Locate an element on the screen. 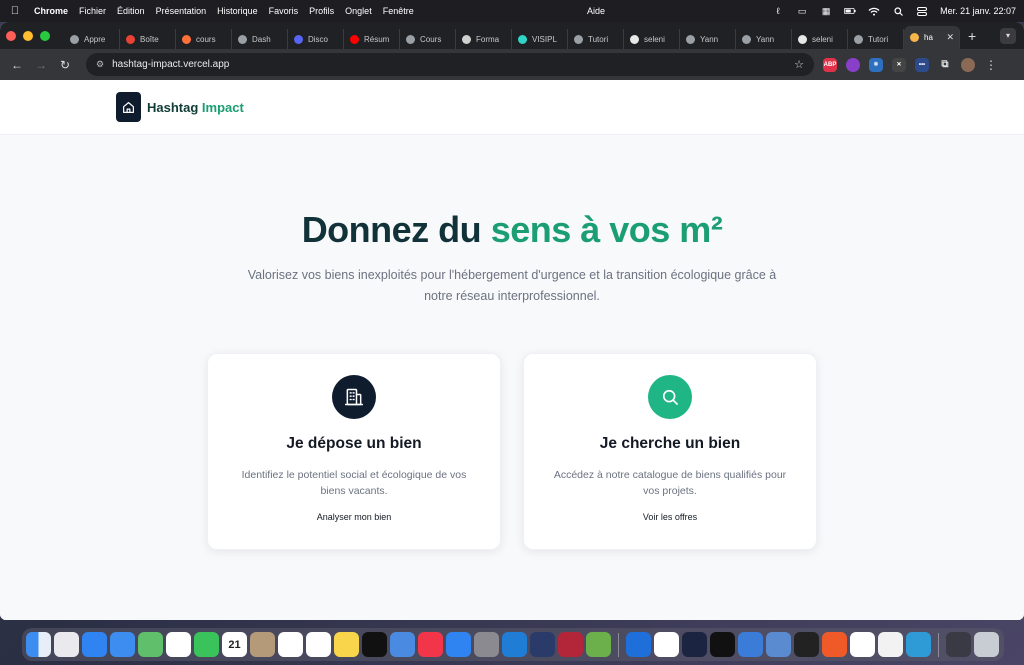 Image resolution: width=1024 pixels, height=665 pixels. red-app-icon is located at coordinates (570, 644).